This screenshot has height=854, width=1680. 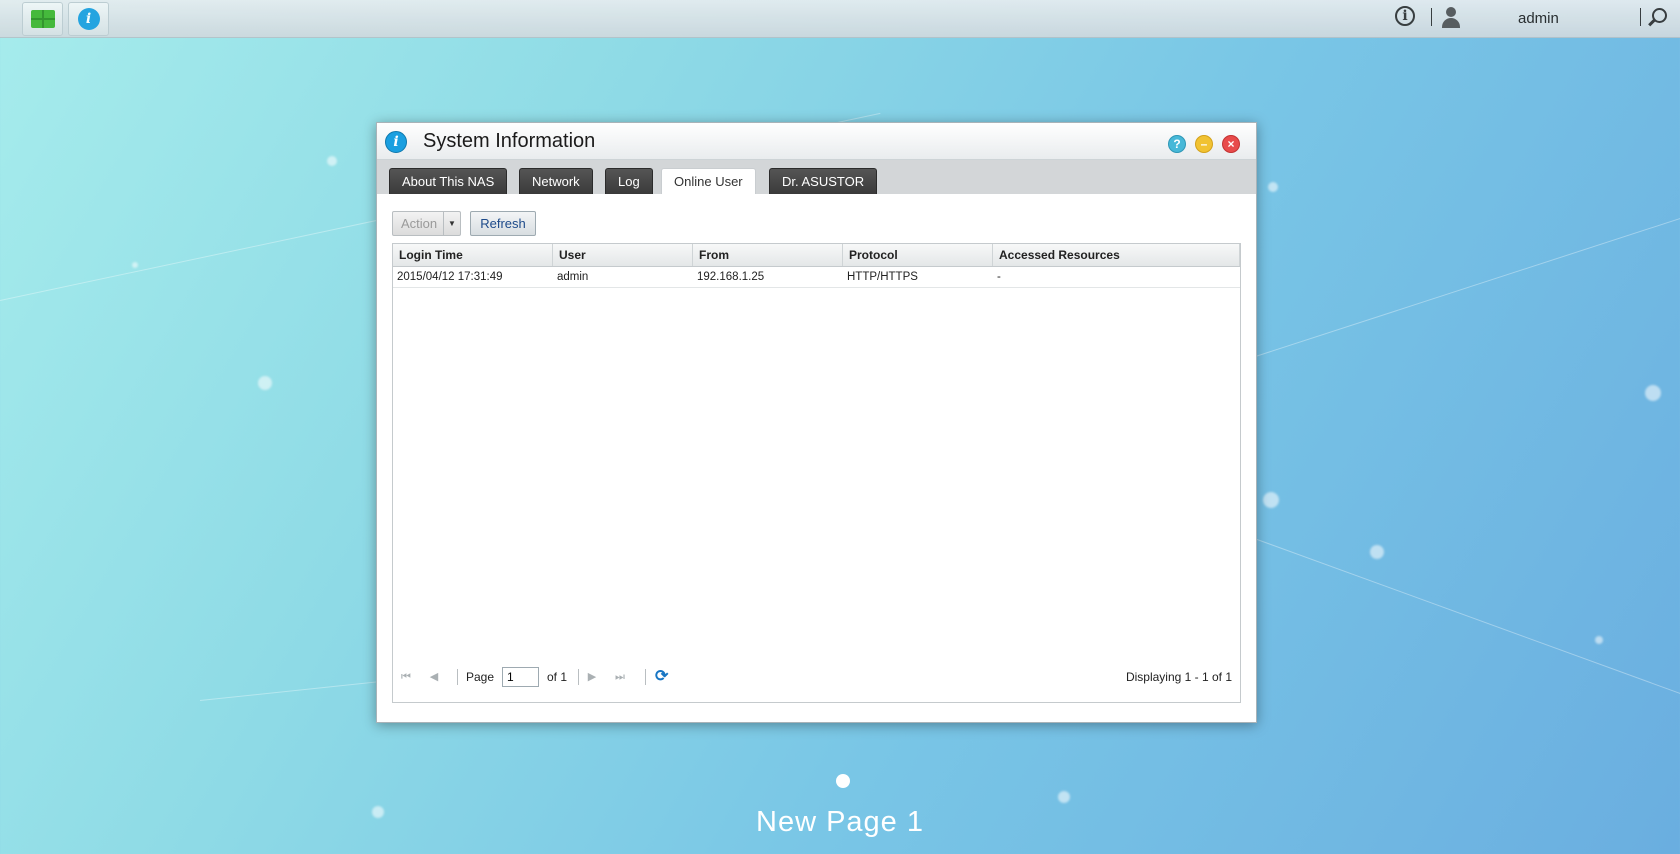 What do you see at coordinates (1231, 144) in the screenshot?
I see `close-button: ×` at bounding box center [1231, 144].